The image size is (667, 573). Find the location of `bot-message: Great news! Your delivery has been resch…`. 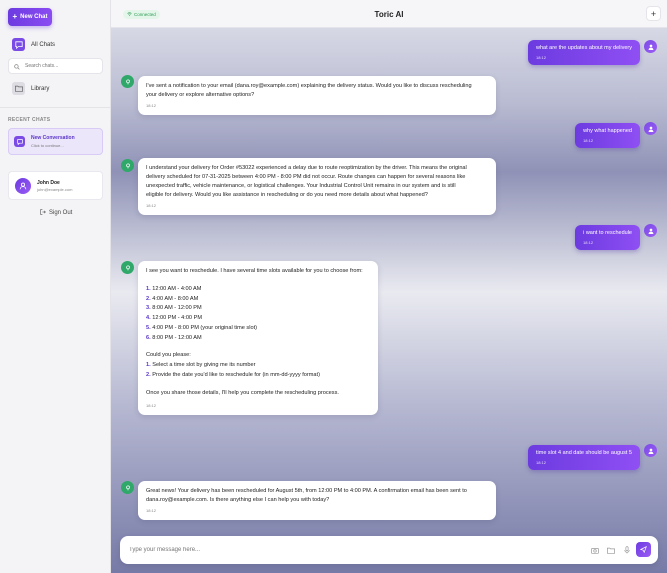

bot-message: Great news! Your delivery has been resch… is located at coordinates (317, 501).